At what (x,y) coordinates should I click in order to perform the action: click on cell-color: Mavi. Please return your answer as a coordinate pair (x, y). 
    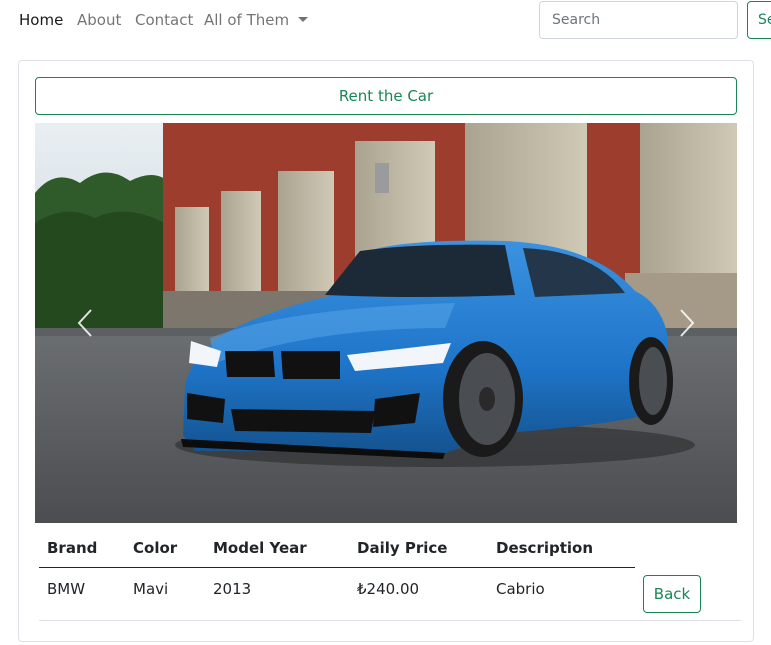
    Looking at the image, I should click on (151, 589).